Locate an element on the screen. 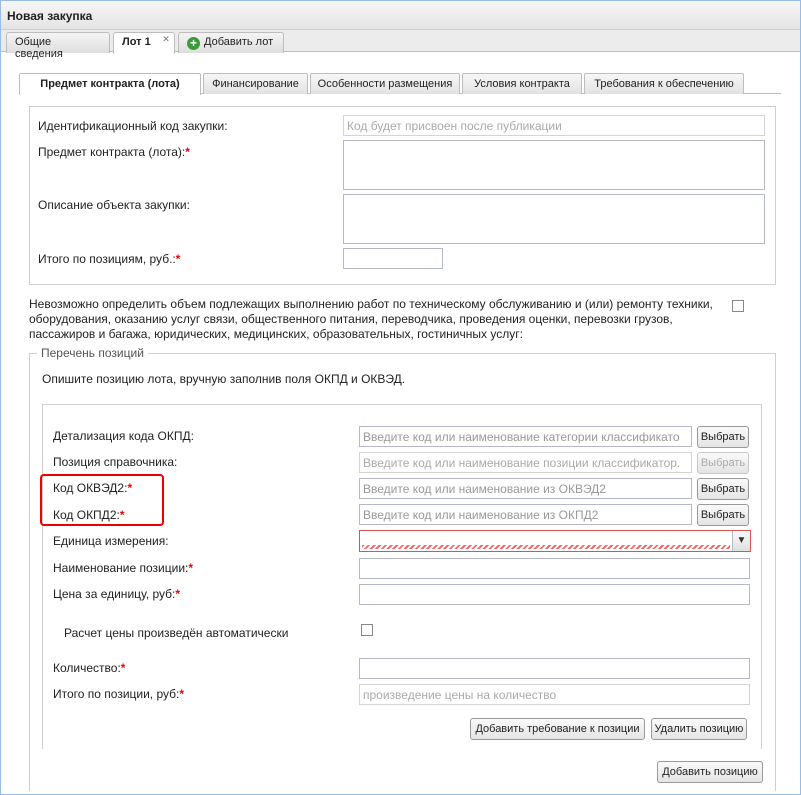  total-field is located at coordinates (393, 258).